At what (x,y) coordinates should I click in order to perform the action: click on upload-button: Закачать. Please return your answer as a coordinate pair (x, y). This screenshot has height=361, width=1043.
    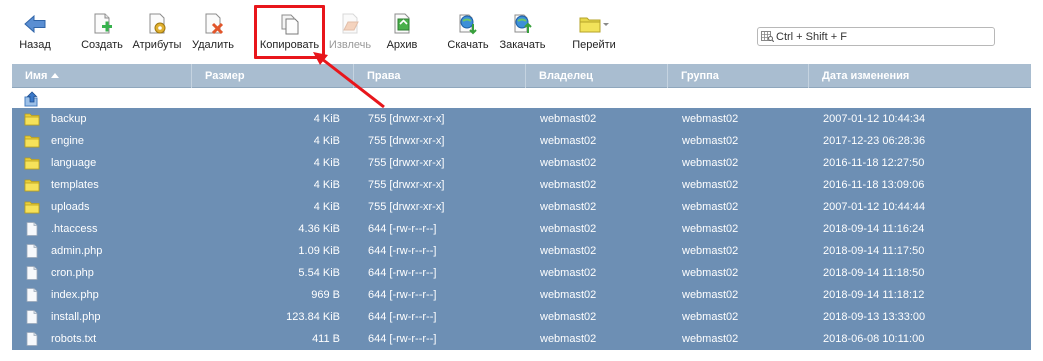
    Looking at the image, I should click on (522, 32).